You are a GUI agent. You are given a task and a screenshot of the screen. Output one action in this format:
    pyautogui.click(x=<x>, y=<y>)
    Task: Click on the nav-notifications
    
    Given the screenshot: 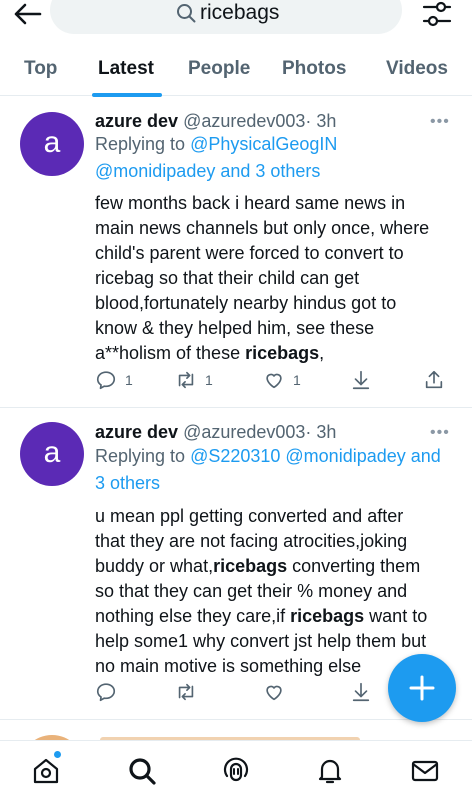 What is the action you would take?
    pyautogui.click(x=330, y=771)
    